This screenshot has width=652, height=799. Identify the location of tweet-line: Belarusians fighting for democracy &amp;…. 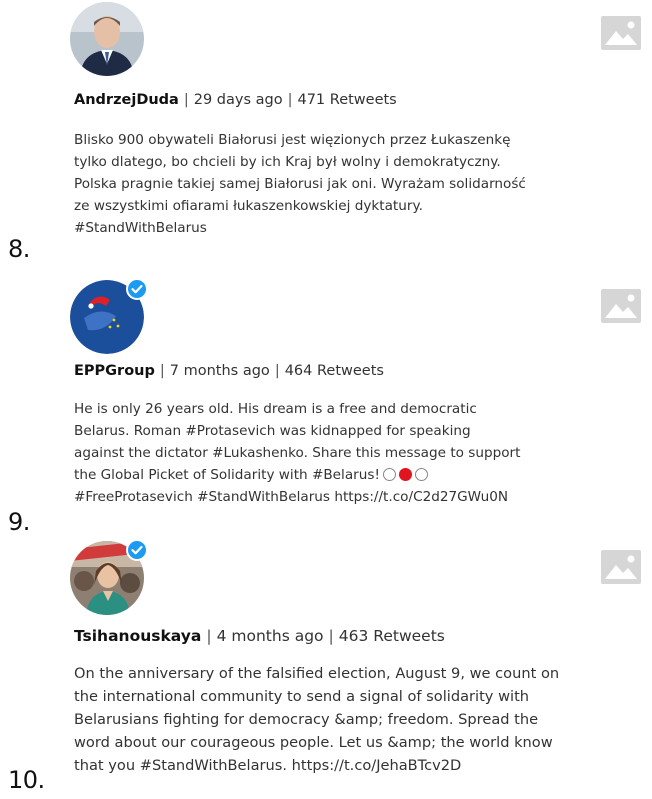
(306, 719).